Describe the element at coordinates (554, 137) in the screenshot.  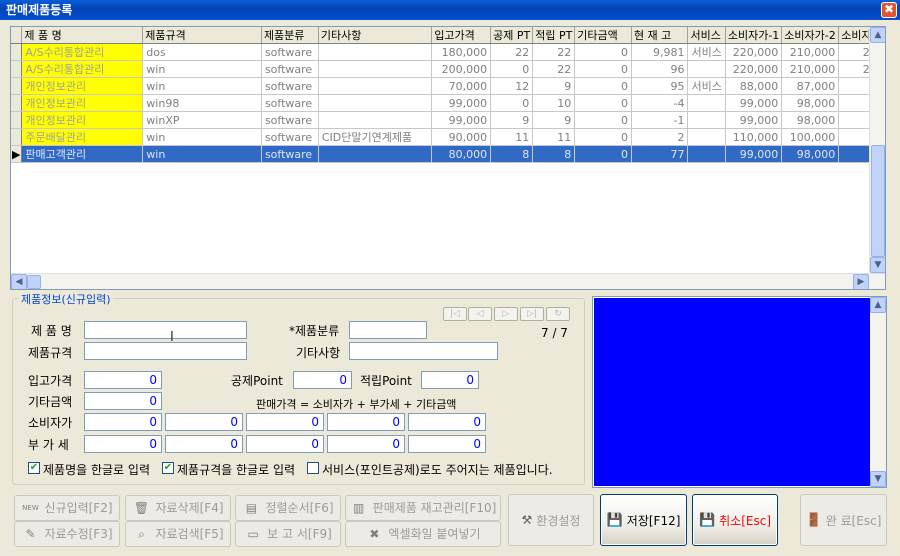
I see `cell-ept: 11` at that location.